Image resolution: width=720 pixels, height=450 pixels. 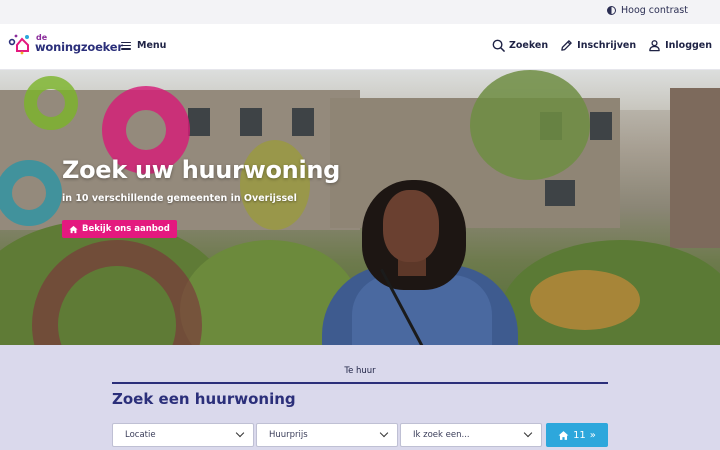 I want to click on logo-name: woningzoeker, so click(x=79, y=47).